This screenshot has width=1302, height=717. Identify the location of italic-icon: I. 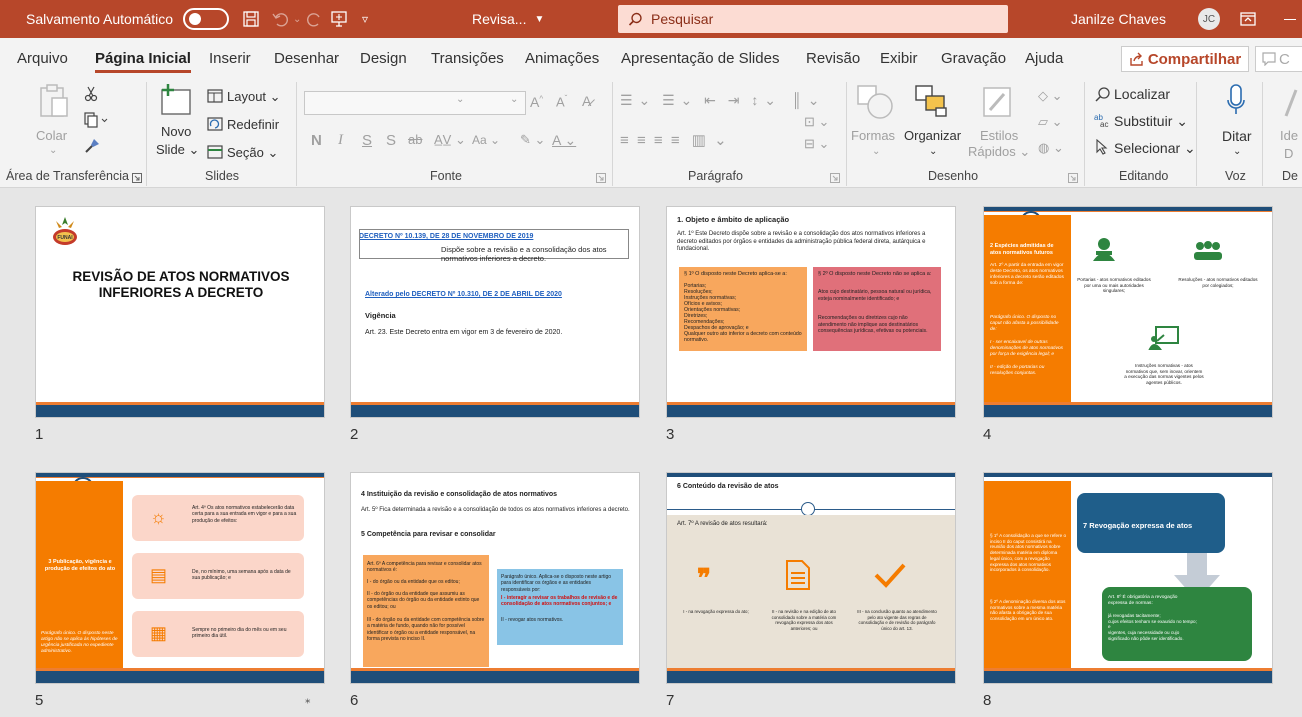
(340, 140).